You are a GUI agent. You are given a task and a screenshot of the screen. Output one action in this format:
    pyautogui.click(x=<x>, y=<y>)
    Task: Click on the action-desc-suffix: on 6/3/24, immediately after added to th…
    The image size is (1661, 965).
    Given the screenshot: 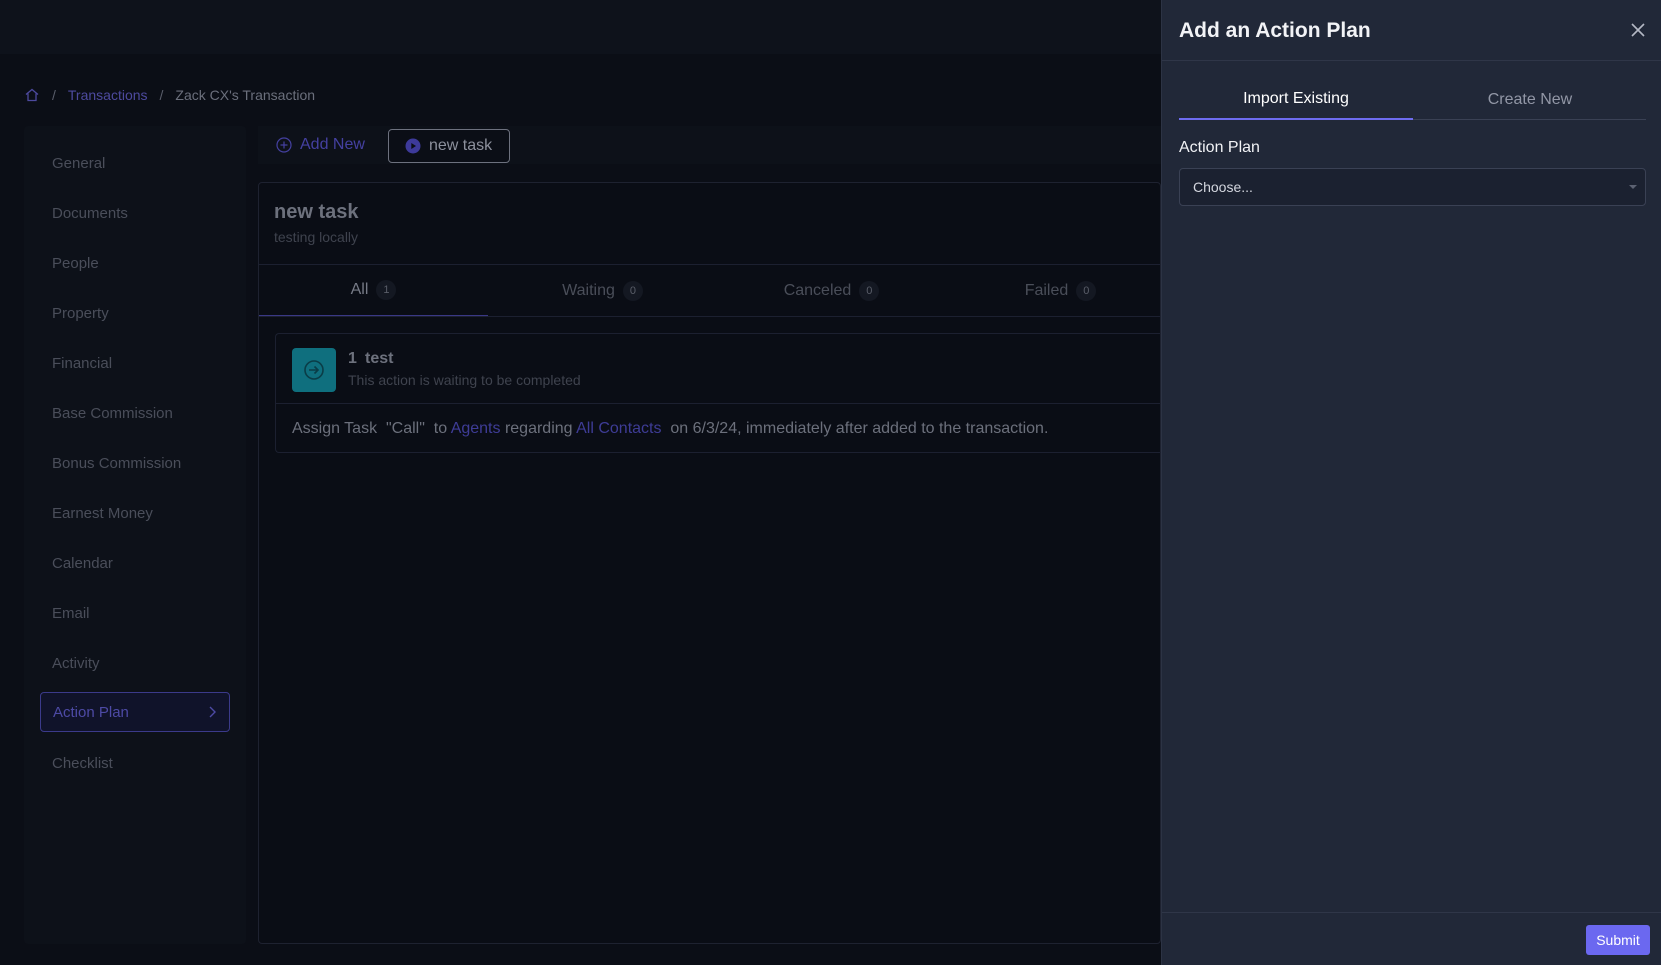 What is the action you would take?
    pyautogui.click(x=855, y=428)
    